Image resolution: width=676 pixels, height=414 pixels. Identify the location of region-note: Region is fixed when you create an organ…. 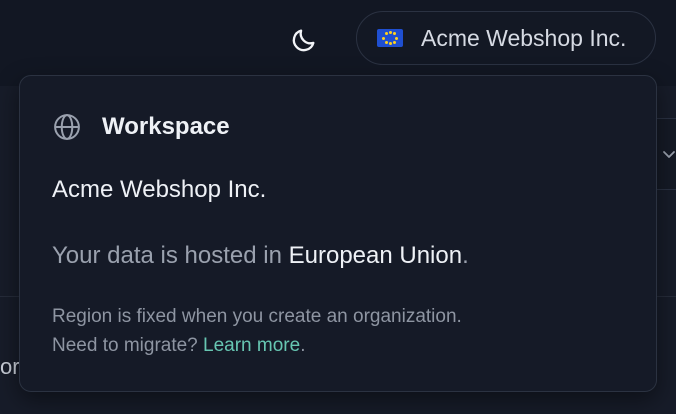
(257, 331).